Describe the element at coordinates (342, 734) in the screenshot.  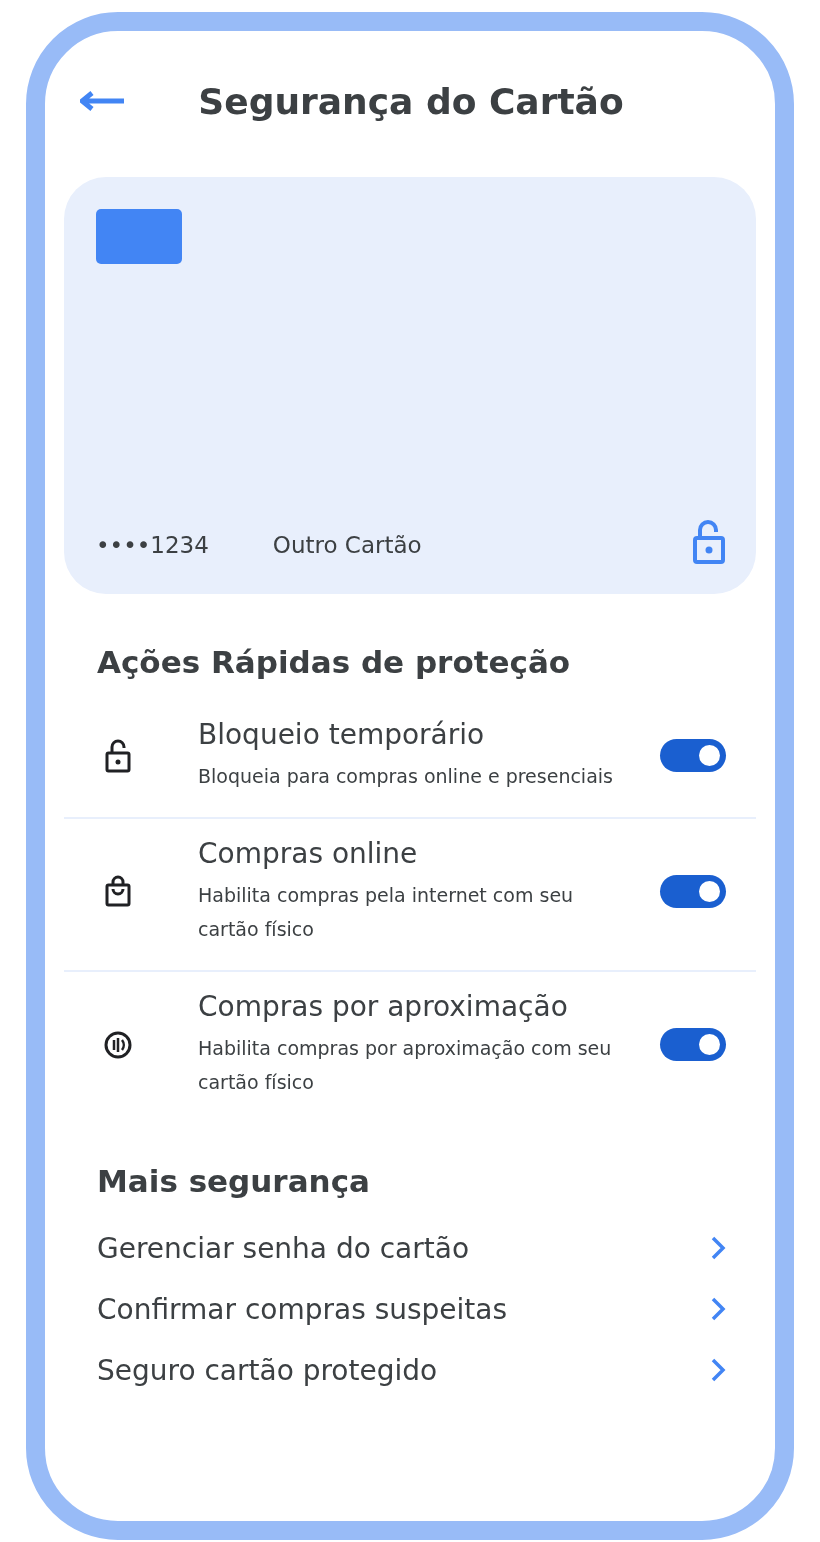
I see `option-title: Bloqueio temporário` at that location.